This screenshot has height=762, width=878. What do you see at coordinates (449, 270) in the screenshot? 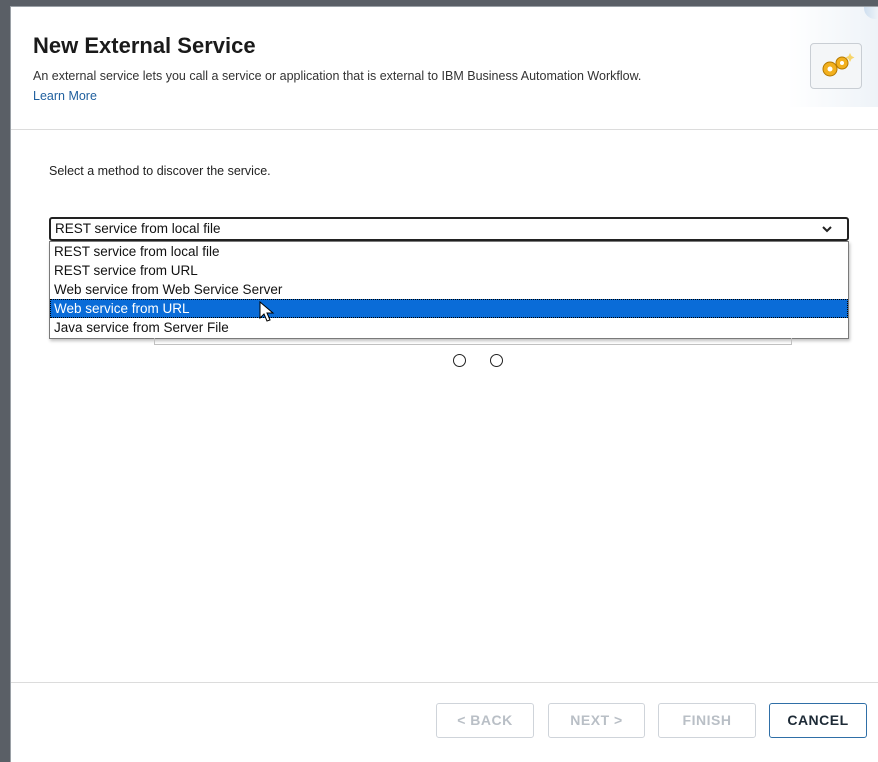
I see `option-rest-url: REST service from URL` at bounding box center [449, 270].